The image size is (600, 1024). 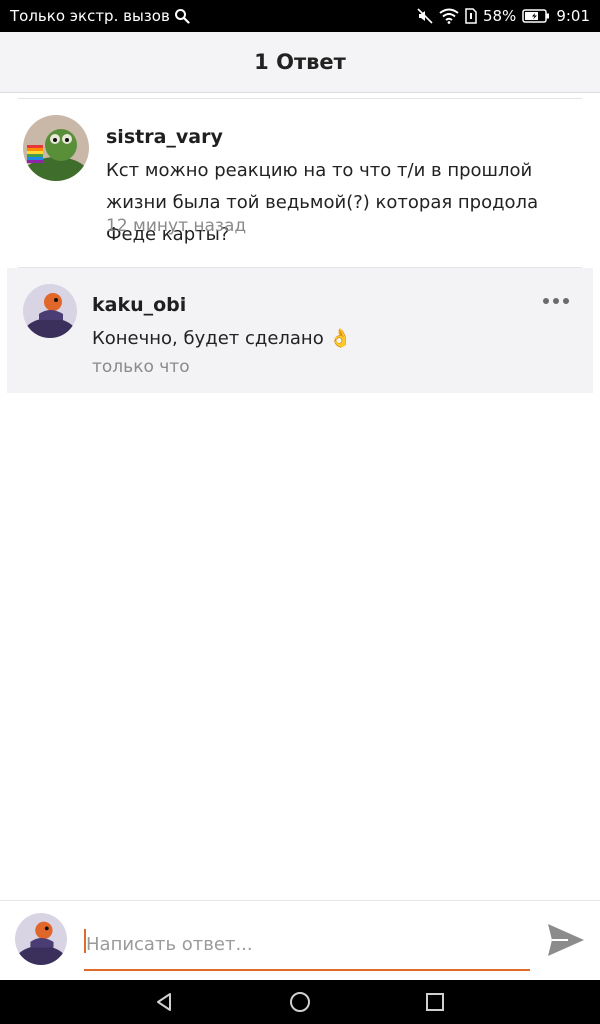 I want to click on home-icon, so click(x=300, y=1002).